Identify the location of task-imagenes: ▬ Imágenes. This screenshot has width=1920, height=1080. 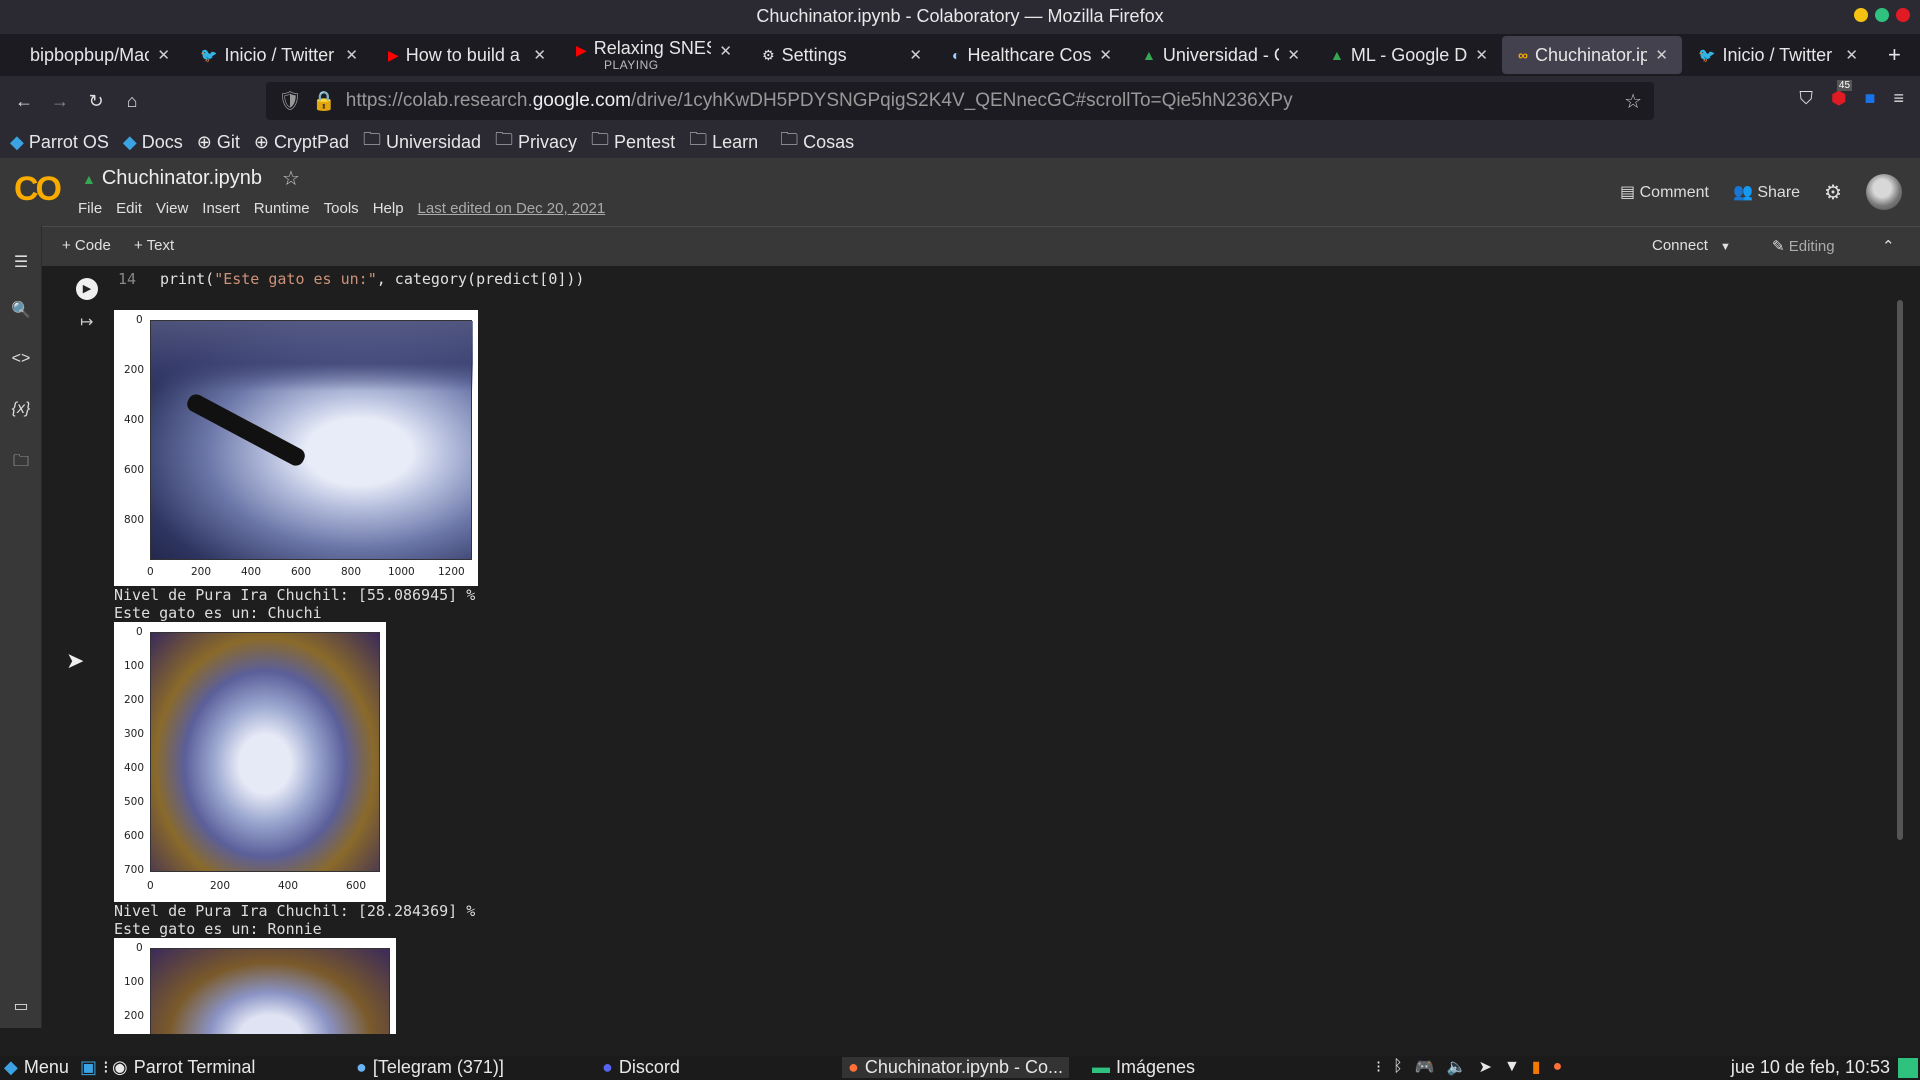
(1143, 1067).